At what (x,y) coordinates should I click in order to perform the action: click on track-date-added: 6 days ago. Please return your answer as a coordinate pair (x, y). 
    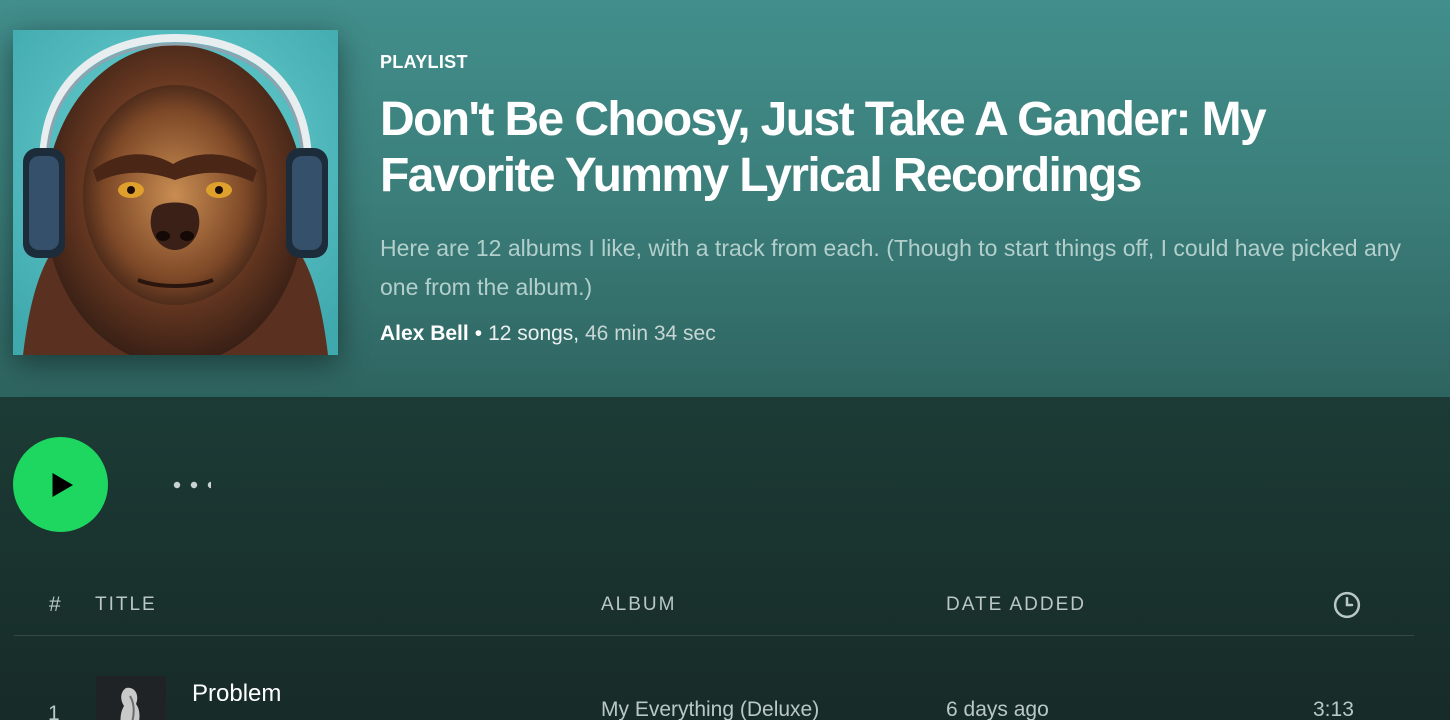
    Looking at the image, I should click on (997, 709).